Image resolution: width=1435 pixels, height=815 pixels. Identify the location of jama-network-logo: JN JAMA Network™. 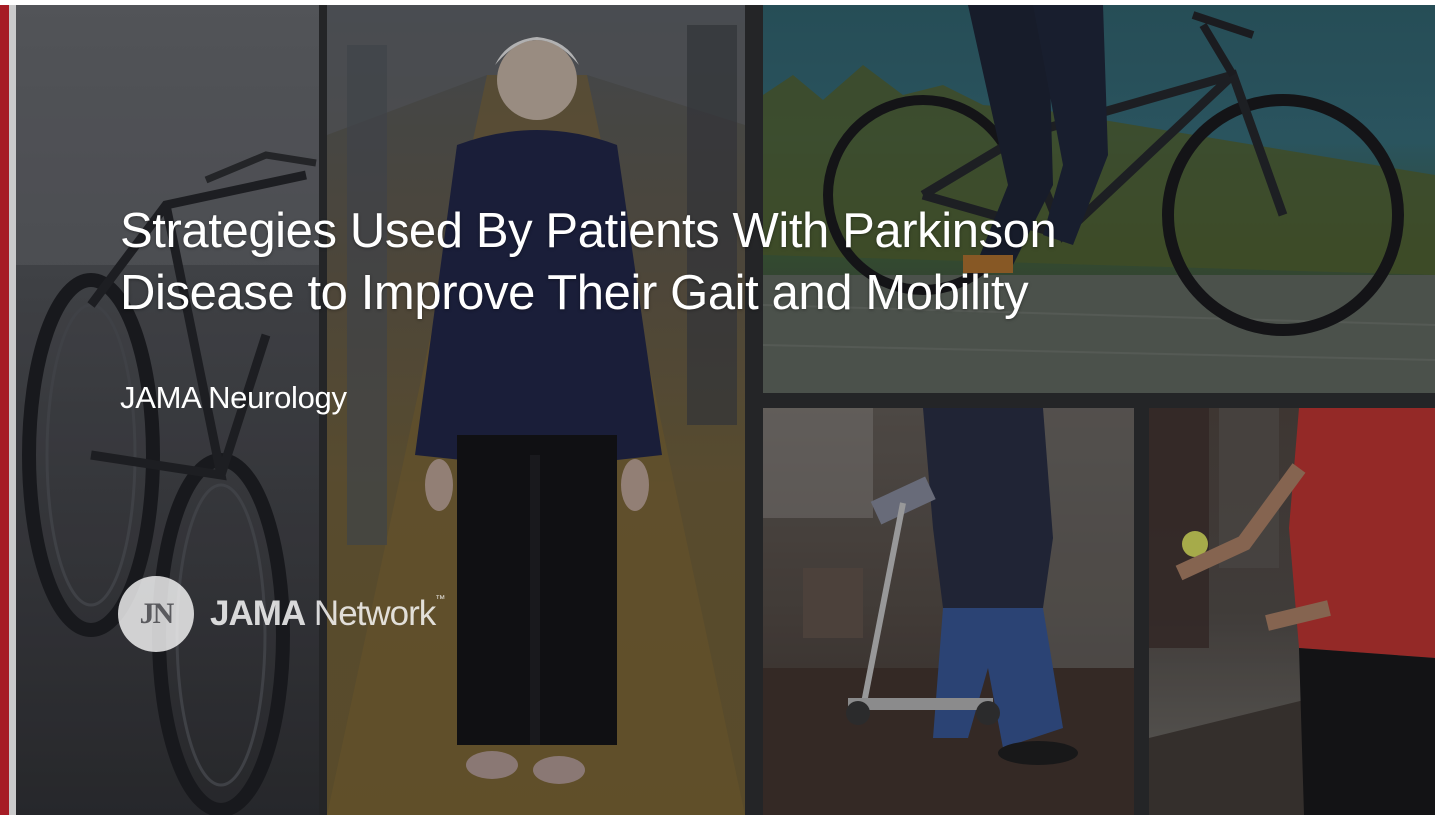
(281, 614).